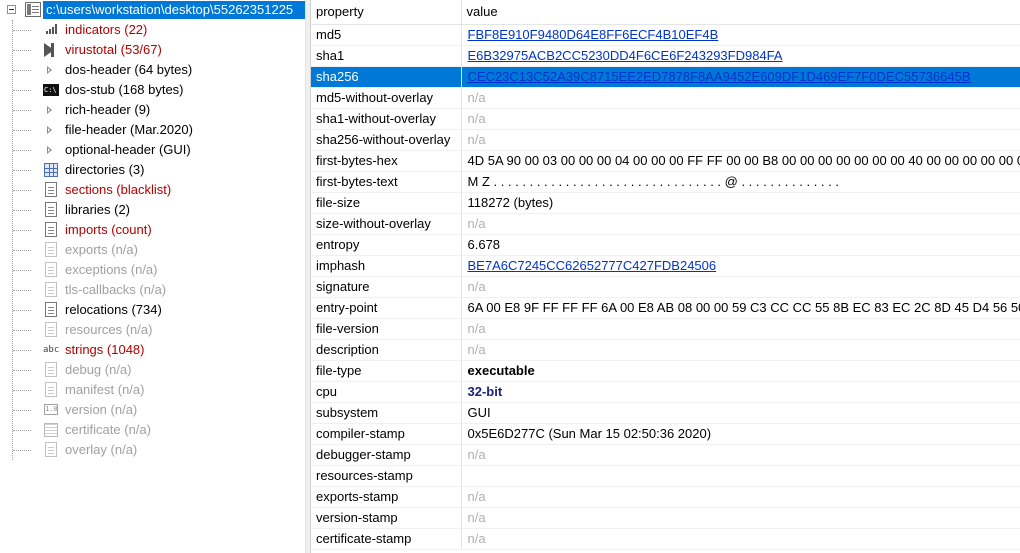  What do you see at coordinates (152, 150) in the screenshot?
I see `tree-item-optional-header: optional-header (GUI)` at bounding box center [152, 150].